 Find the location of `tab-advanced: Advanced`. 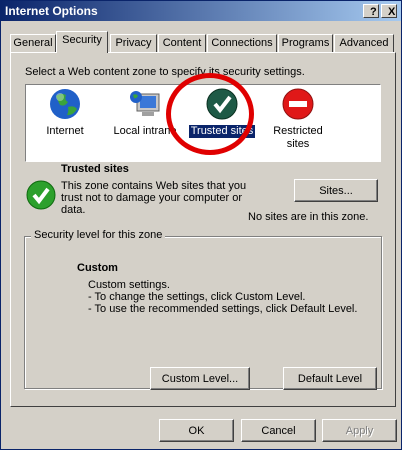

tab-advanced: Advanced is located at coordinates (364, 43).